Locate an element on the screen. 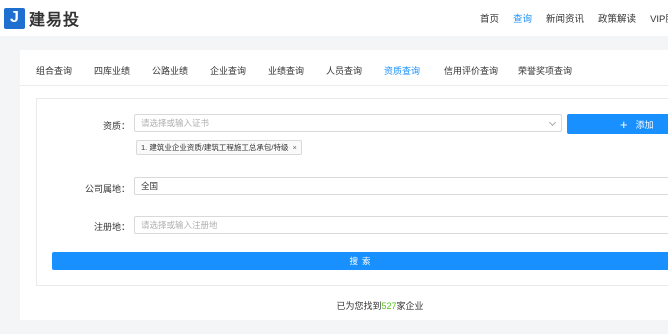 The height and width of the screenshot is (334, 668). selected-qualification-tag: 1. 建筑业企业资质/建筑工程施工总承包/特级 × is located at coordinates (219, 147).